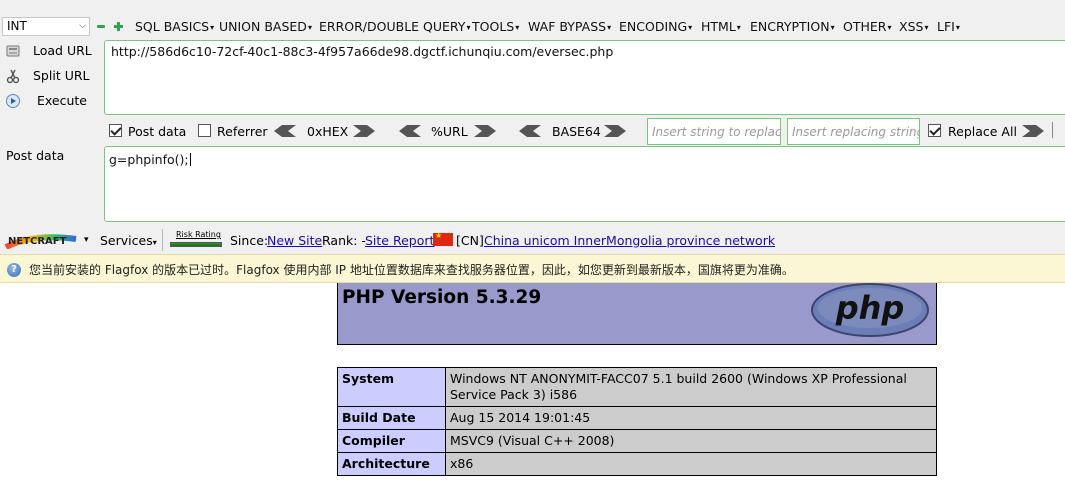 Image resolution: width=1065 pixels, height=485 pixels. What do you see at coordinates (344, 240) in the screenshot?
I see `rank-label: Rank: -` at bounding box center [344, 240].